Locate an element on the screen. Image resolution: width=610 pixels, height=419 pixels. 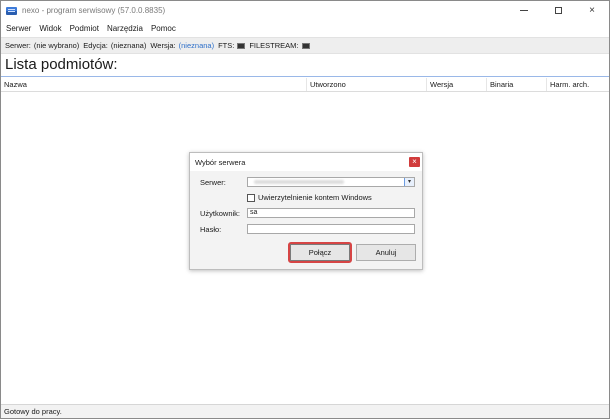
info-fts-label: FTS: is located at coordinates (226, 45).